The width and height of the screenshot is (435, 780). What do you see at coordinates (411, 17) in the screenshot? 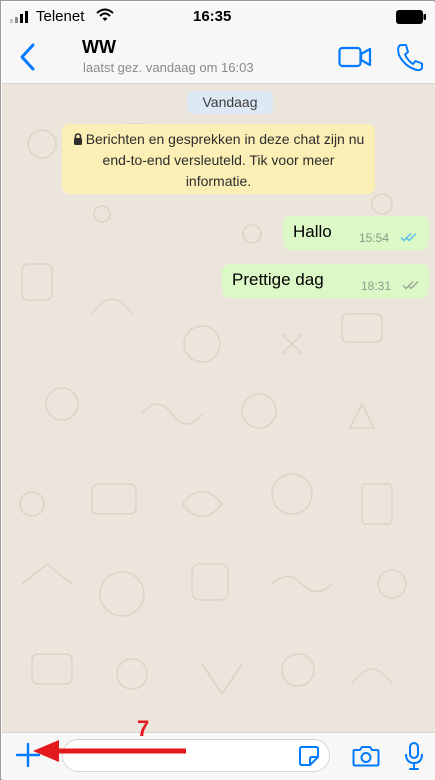
I see `battery-icon` at bounding box center [411, 17].